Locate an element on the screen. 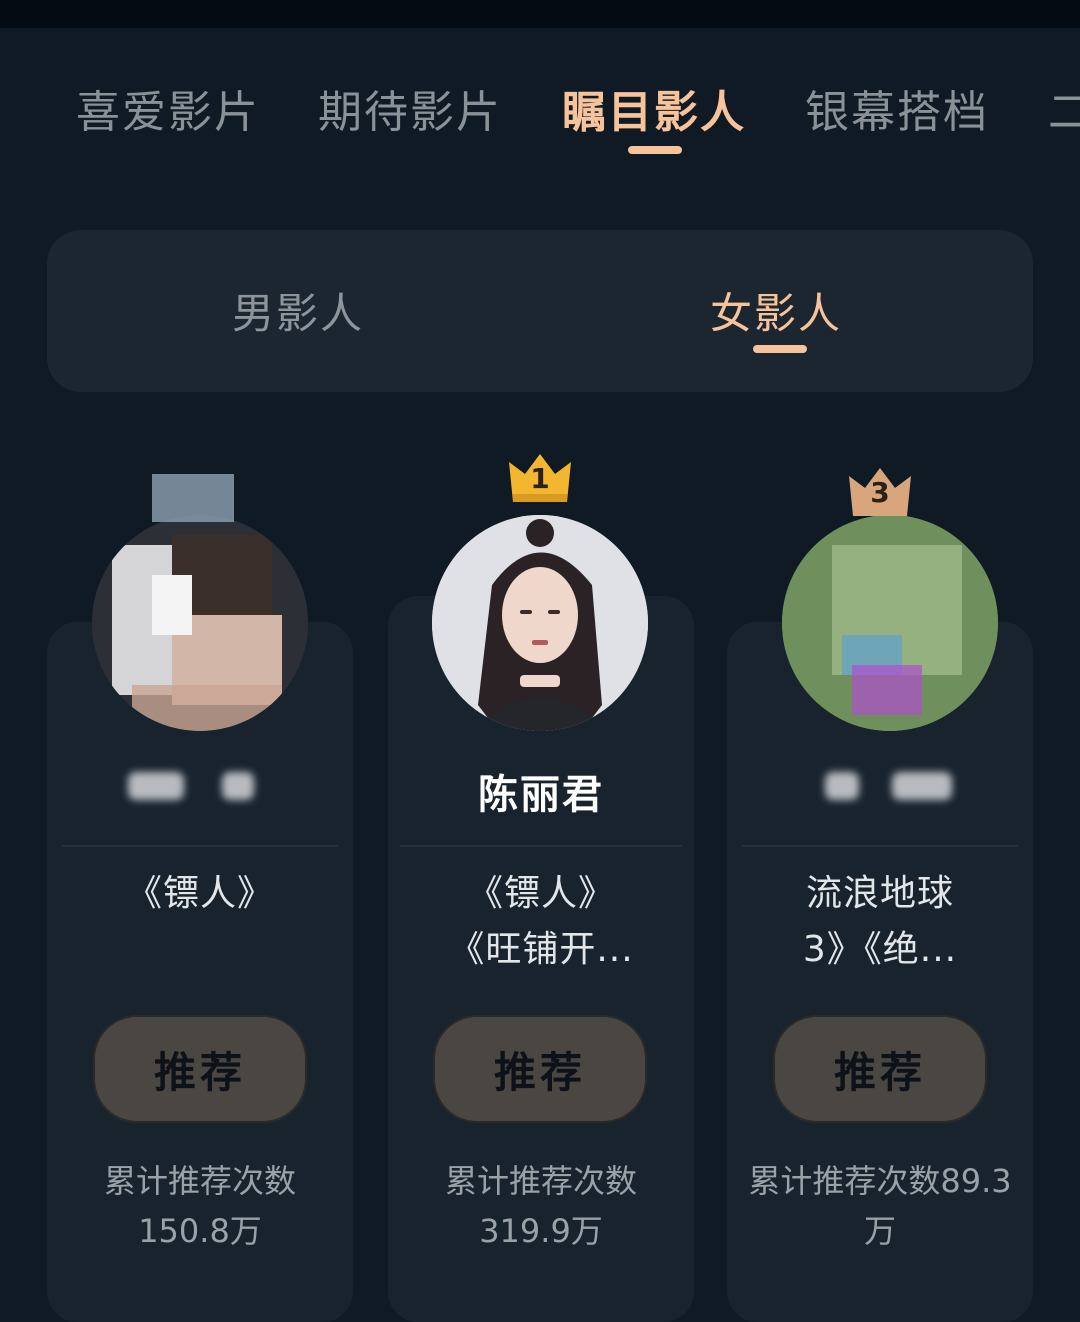 The image size is (1080, 1322). recommend-count: 累计推荐次数 150.8万 is located at coordinates (199, 1206).